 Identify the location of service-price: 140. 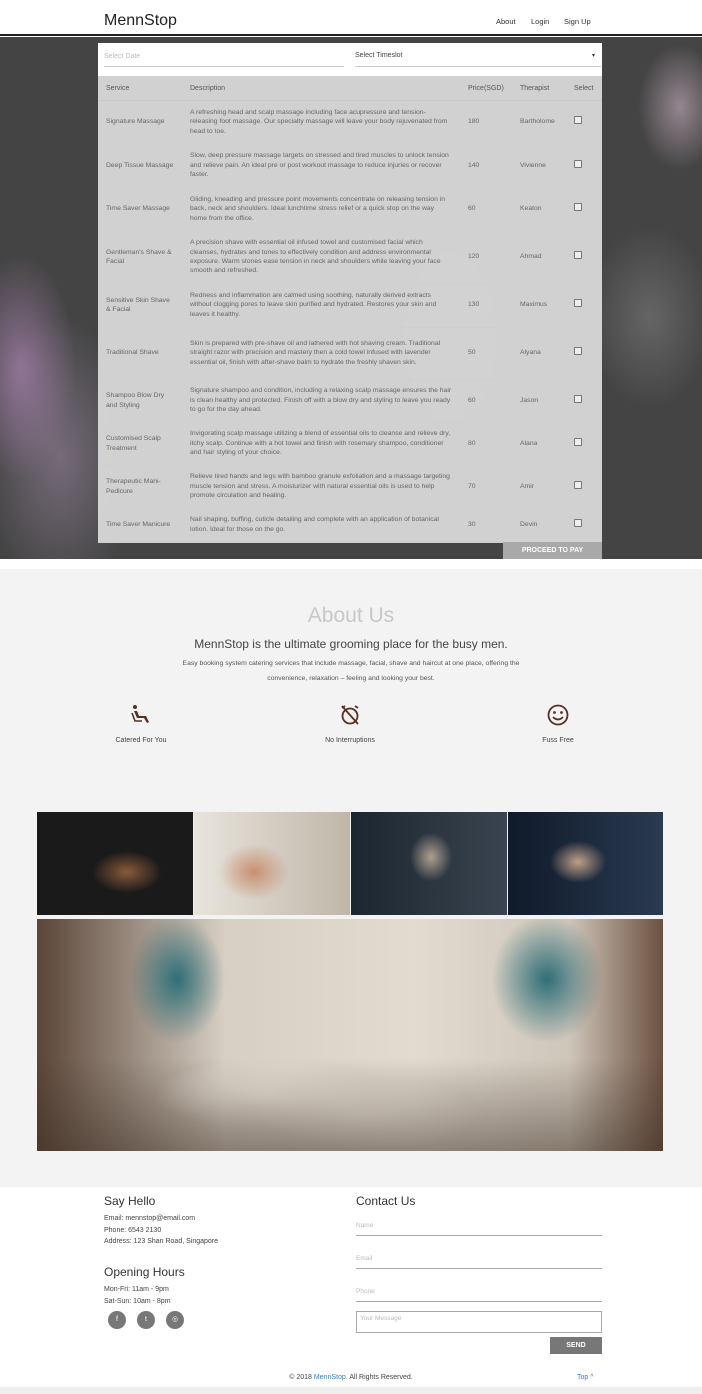
(486, 166).